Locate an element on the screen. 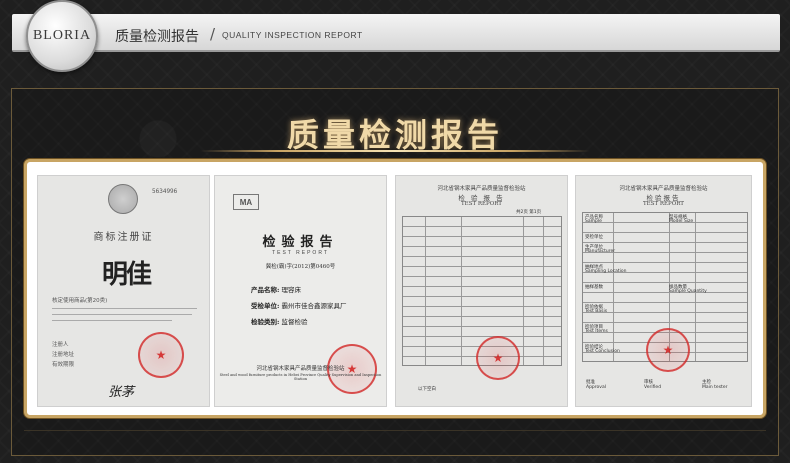  sign-label: Main tester is located at coordinates (715, 387).